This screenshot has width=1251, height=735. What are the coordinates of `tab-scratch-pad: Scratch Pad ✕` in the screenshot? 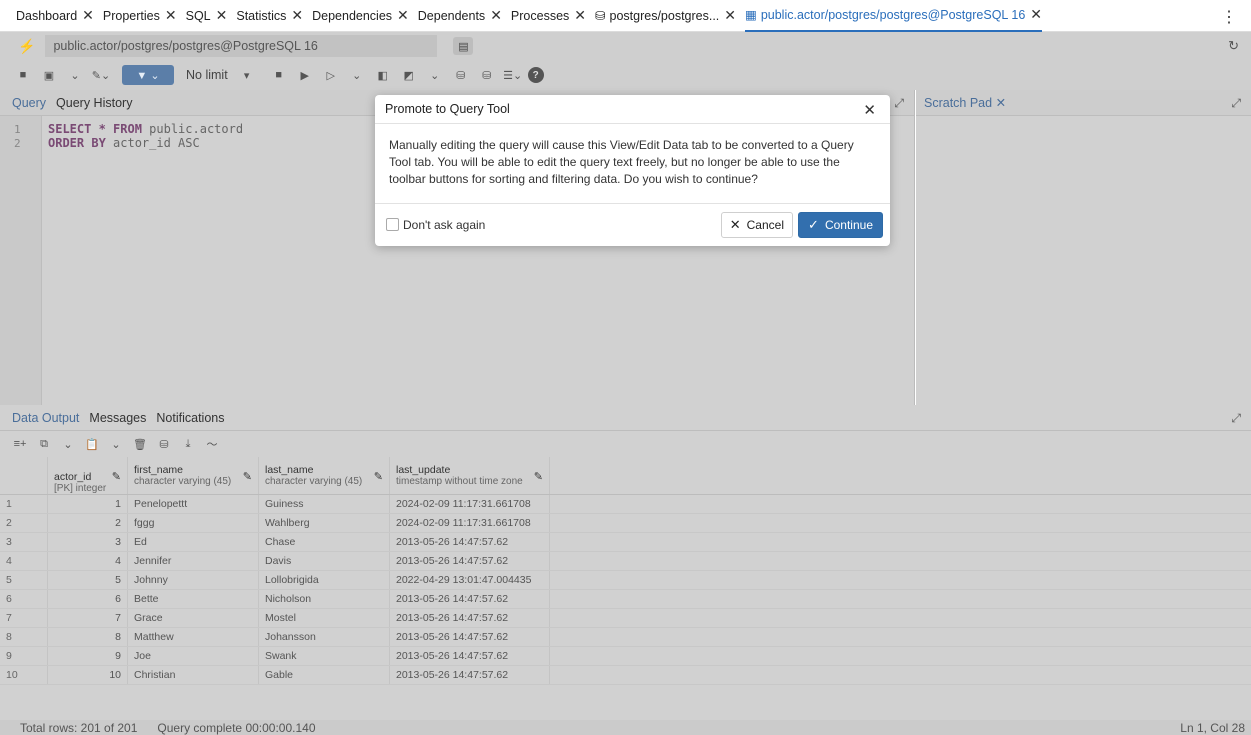 It's located at (965, 102).